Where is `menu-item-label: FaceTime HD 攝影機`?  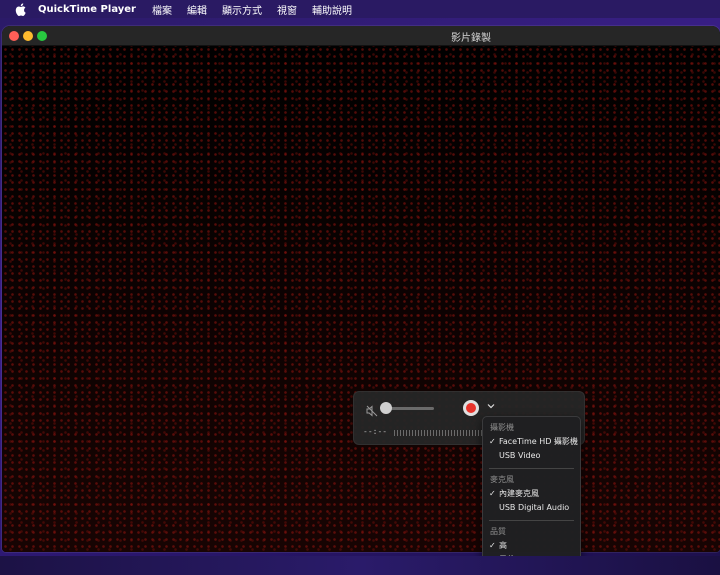 menu-item-label: FaceTime HD 攝影機 is located at coordinates (538, 441).